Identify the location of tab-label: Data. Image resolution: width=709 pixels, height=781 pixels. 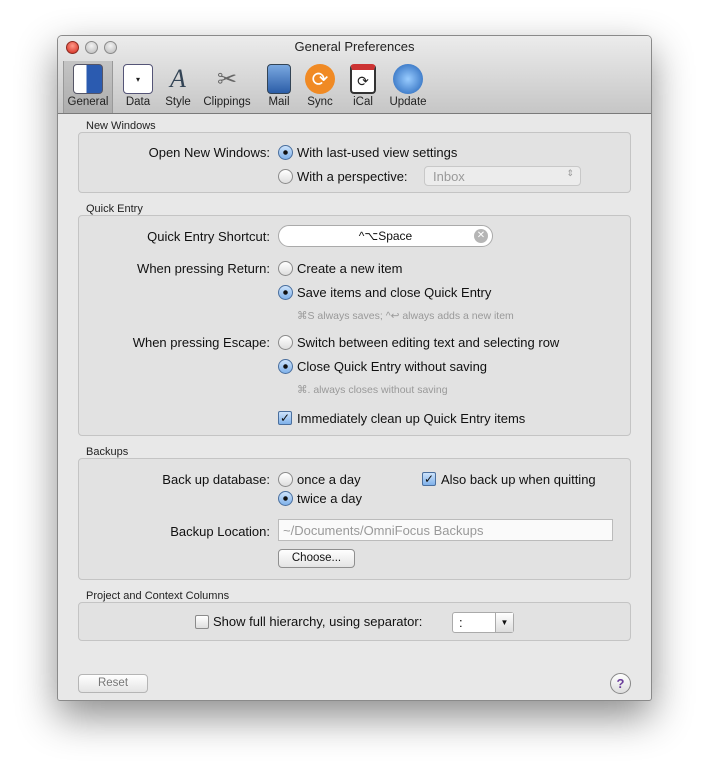
(138, 102).